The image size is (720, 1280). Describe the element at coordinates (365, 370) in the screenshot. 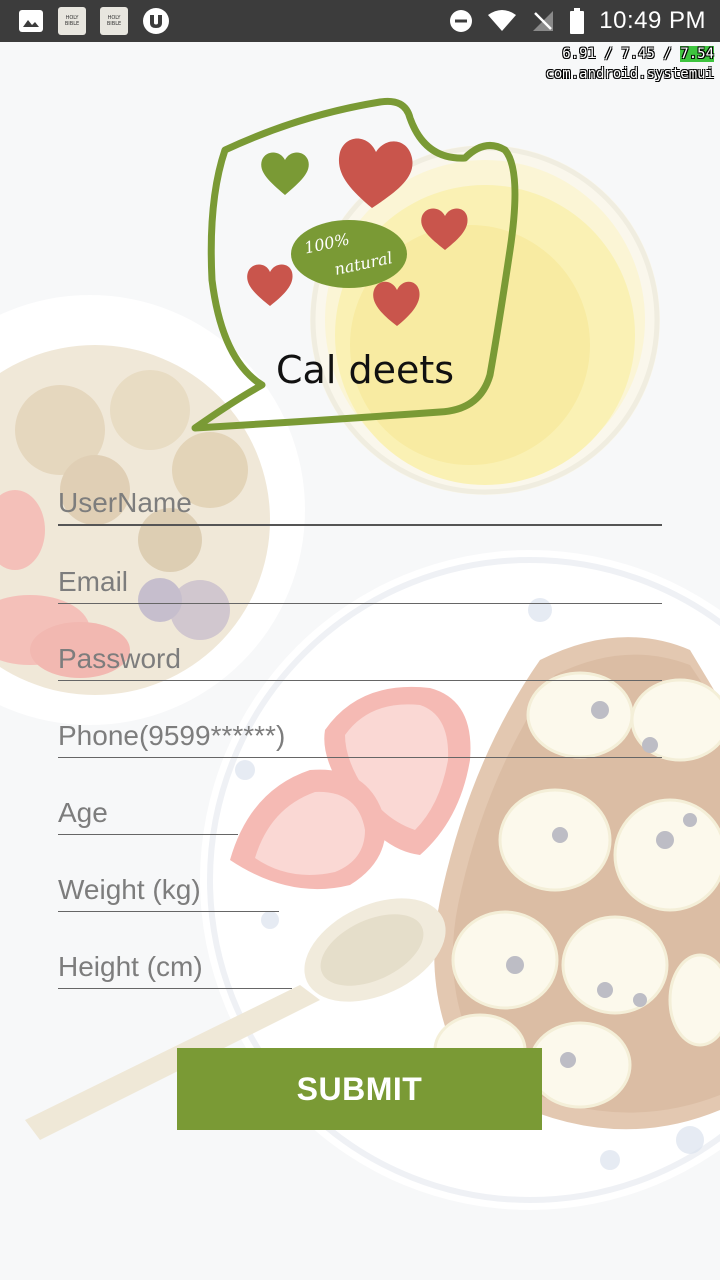

I see `app-title: Cal deets` at that location.